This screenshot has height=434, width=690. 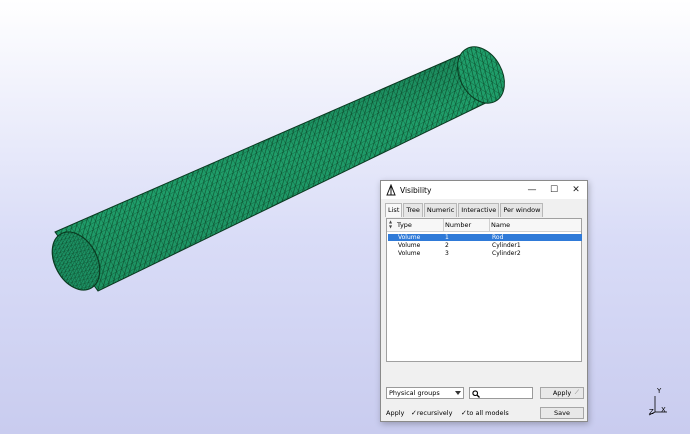 What do you see at coordinates (414, 393) in the screenshot?
I see `groups-select-value: Physical groups` at bounding box center [414, 393].